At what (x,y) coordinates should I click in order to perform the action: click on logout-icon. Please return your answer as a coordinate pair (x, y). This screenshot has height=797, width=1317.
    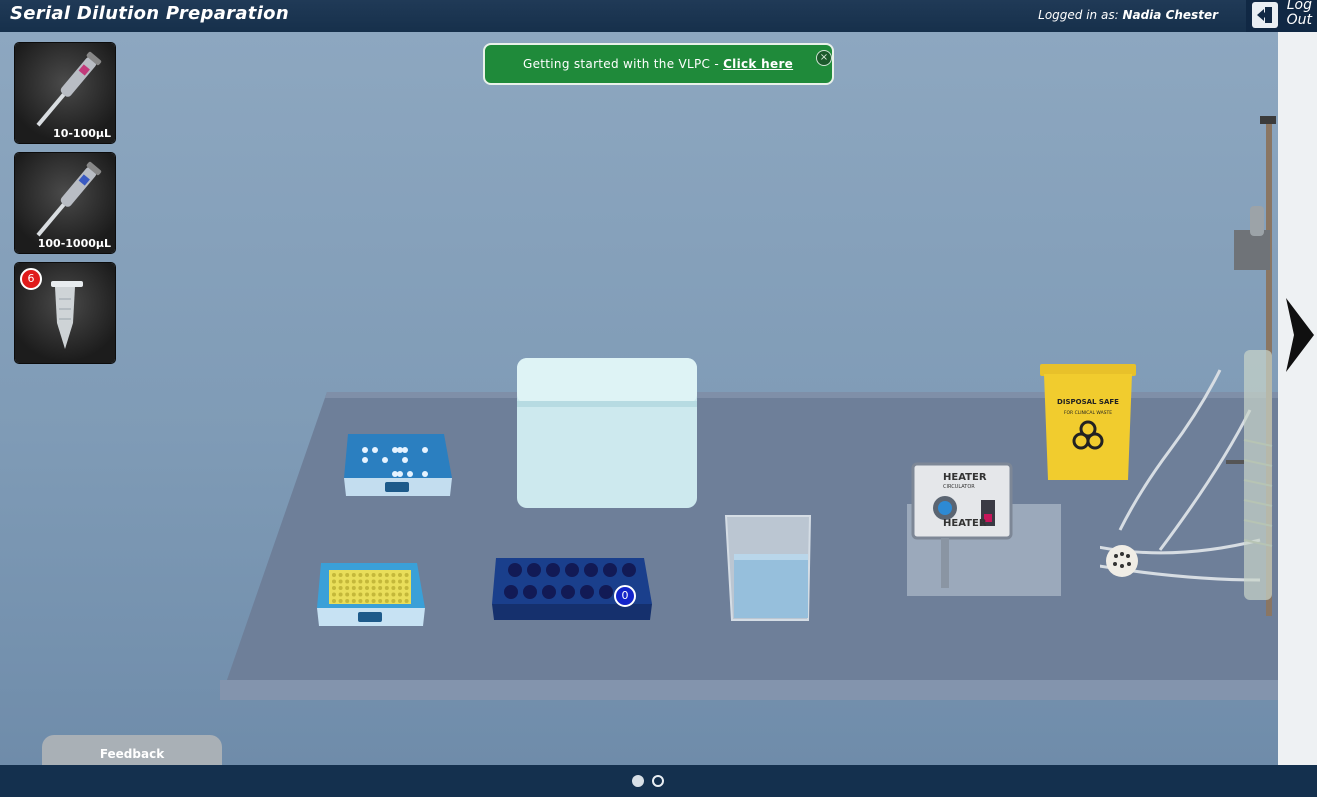
    Looking at the image, I should click on (1265, 15).